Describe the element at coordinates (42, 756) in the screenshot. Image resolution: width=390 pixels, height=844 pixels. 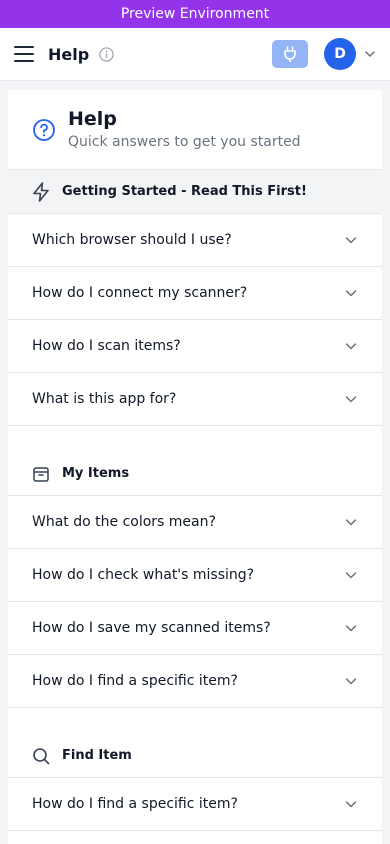
I see `search-icon` at that location.